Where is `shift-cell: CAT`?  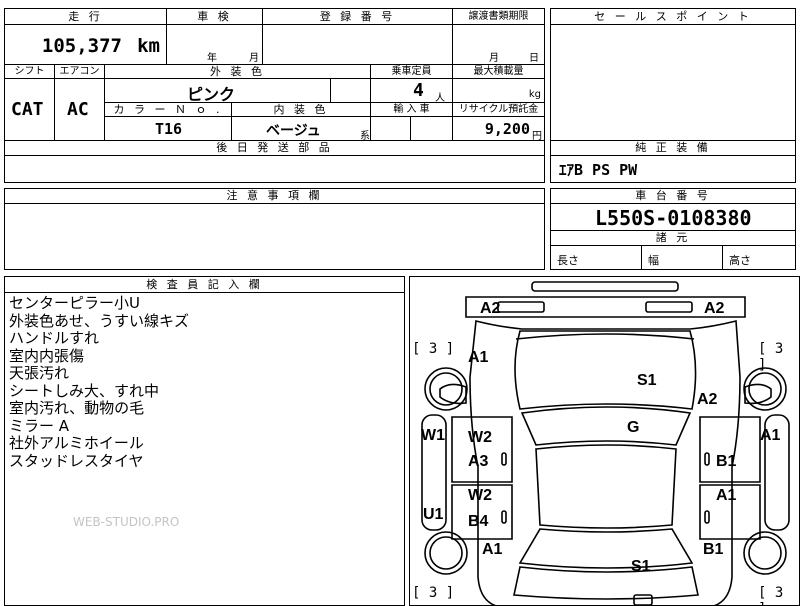
shift-cell: CAT is located at coordinates (30, 110).